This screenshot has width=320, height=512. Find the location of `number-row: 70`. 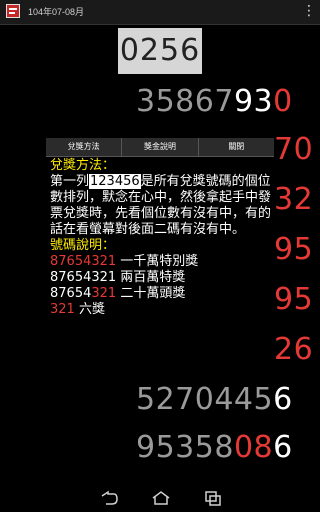

number-row: 70 is located at coordinates (294, 149).